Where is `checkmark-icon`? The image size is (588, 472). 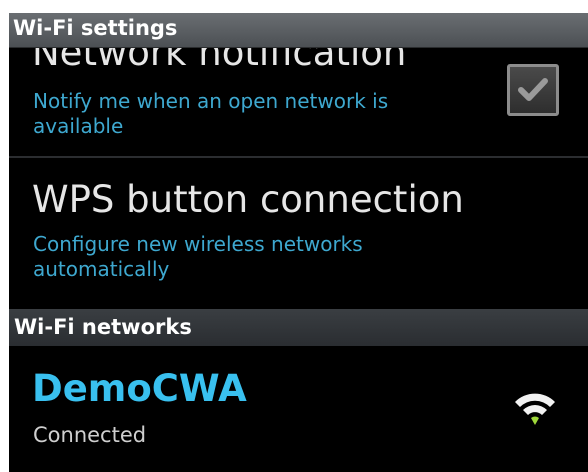
checkmark-icon is located at coordinates (533, 89).